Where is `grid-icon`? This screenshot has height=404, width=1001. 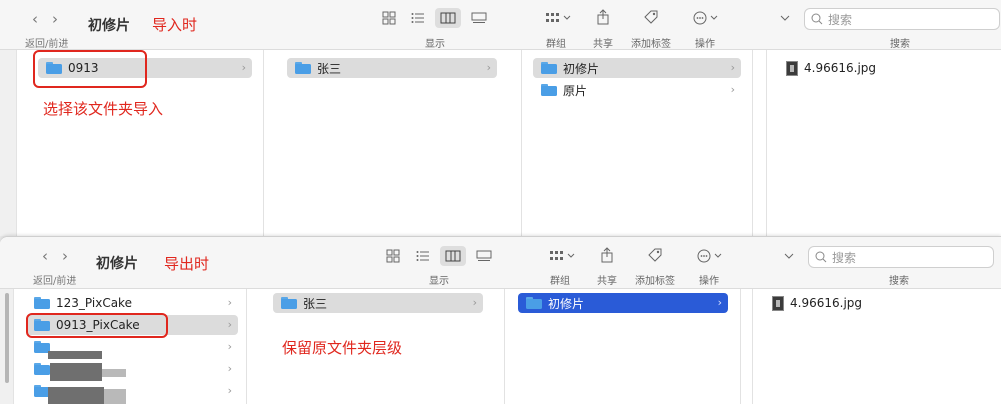 grid-icon is located at coordinates (389, 18).